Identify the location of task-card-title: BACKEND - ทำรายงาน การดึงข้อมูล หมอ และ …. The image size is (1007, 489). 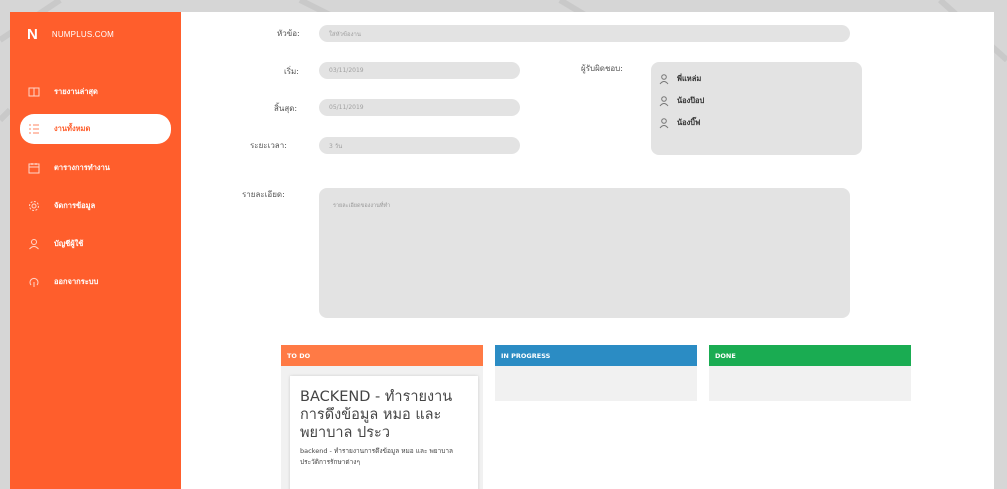
(376, 415).